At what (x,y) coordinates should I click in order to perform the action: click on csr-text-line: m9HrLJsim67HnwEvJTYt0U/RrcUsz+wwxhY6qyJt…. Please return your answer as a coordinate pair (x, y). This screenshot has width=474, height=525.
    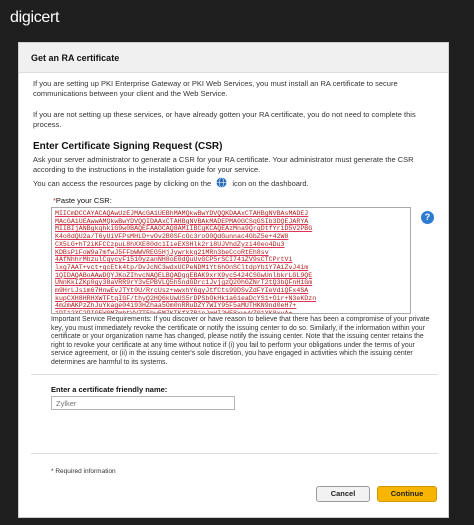
    Looking at the image, I should click on (182, 291).